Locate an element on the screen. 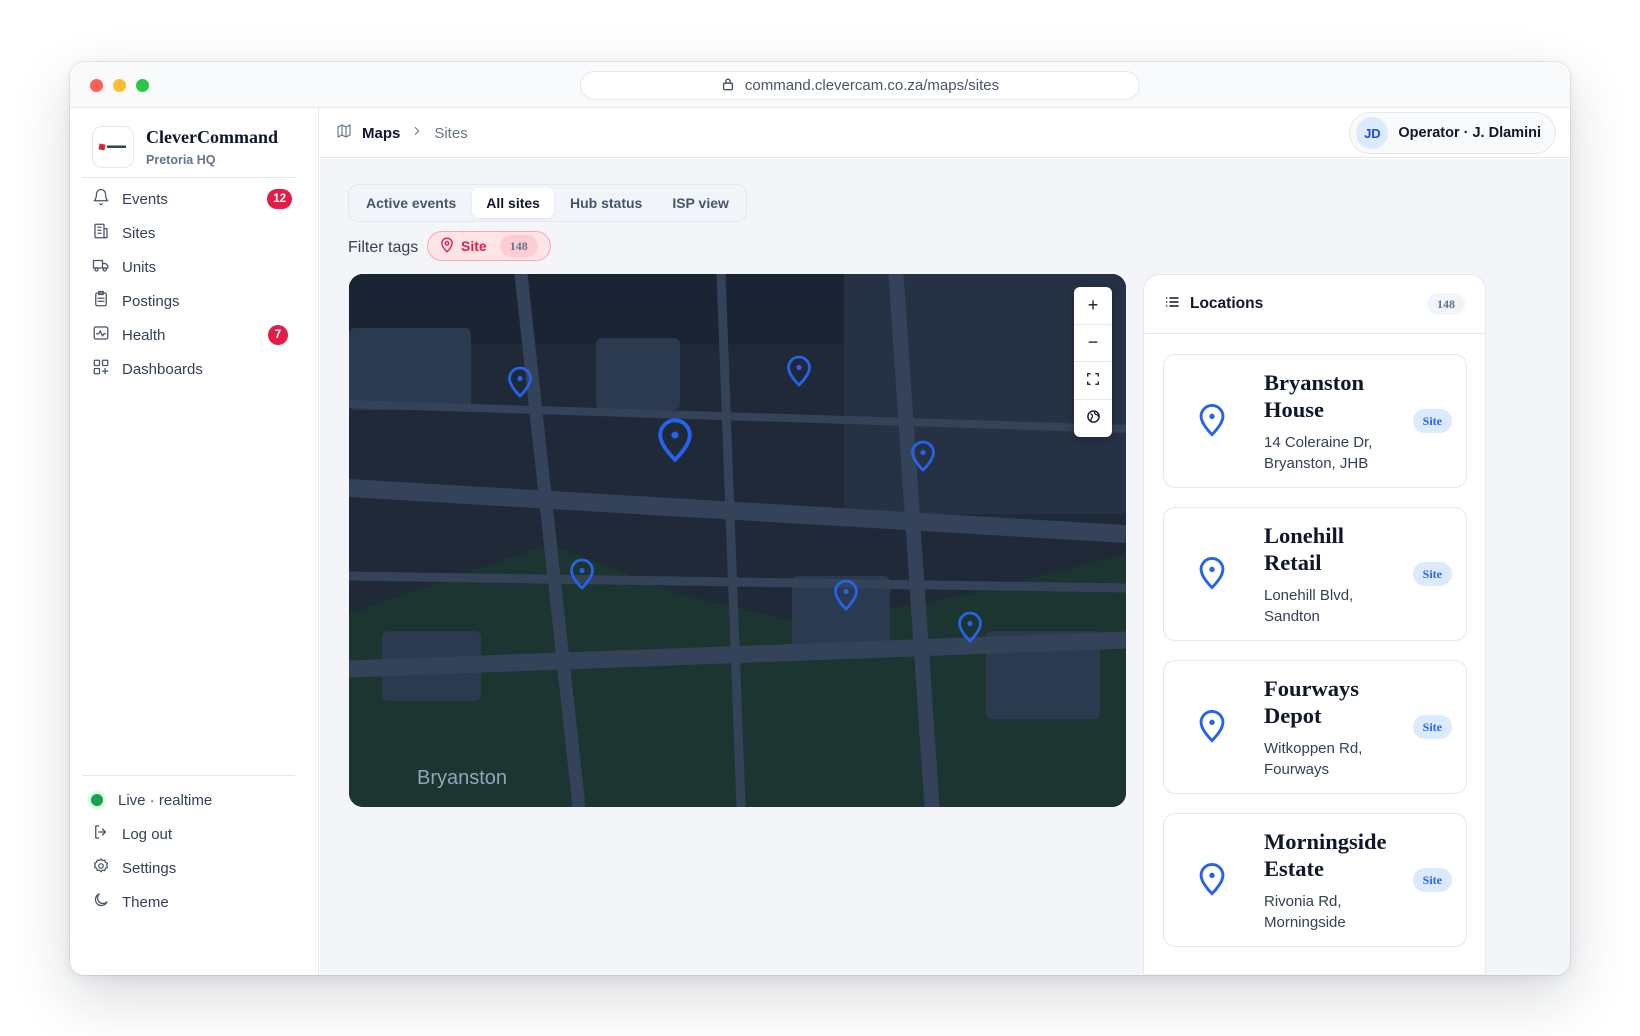 Image resolution: width=1640 pixels, height=1036 pixels. site-filter-chip: Site 148 is located at coordinates (489, 246).